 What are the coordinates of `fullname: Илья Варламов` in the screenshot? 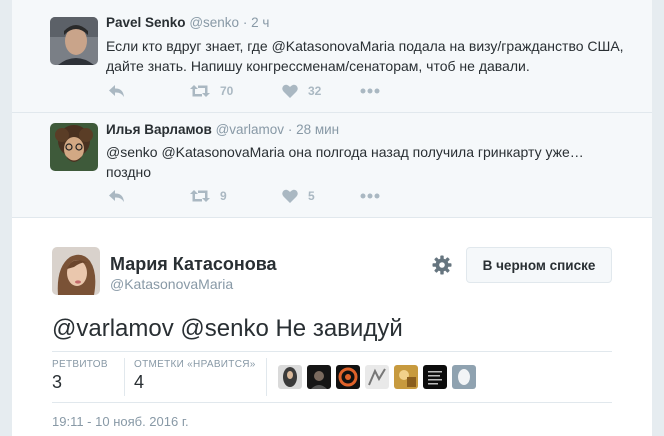 It's located at (159, 129).